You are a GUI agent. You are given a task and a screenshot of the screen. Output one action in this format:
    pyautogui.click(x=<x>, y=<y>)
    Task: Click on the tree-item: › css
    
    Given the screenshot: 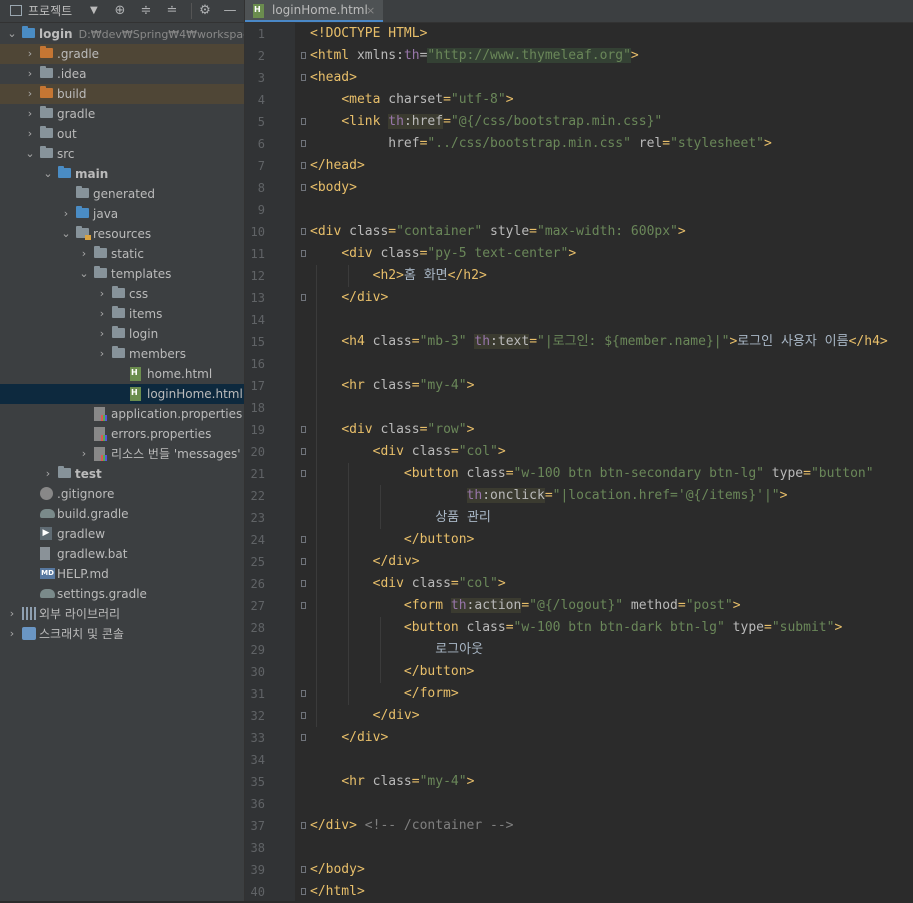 What is the action you would take?
    pyautogui.click(x=122, y=294)
    